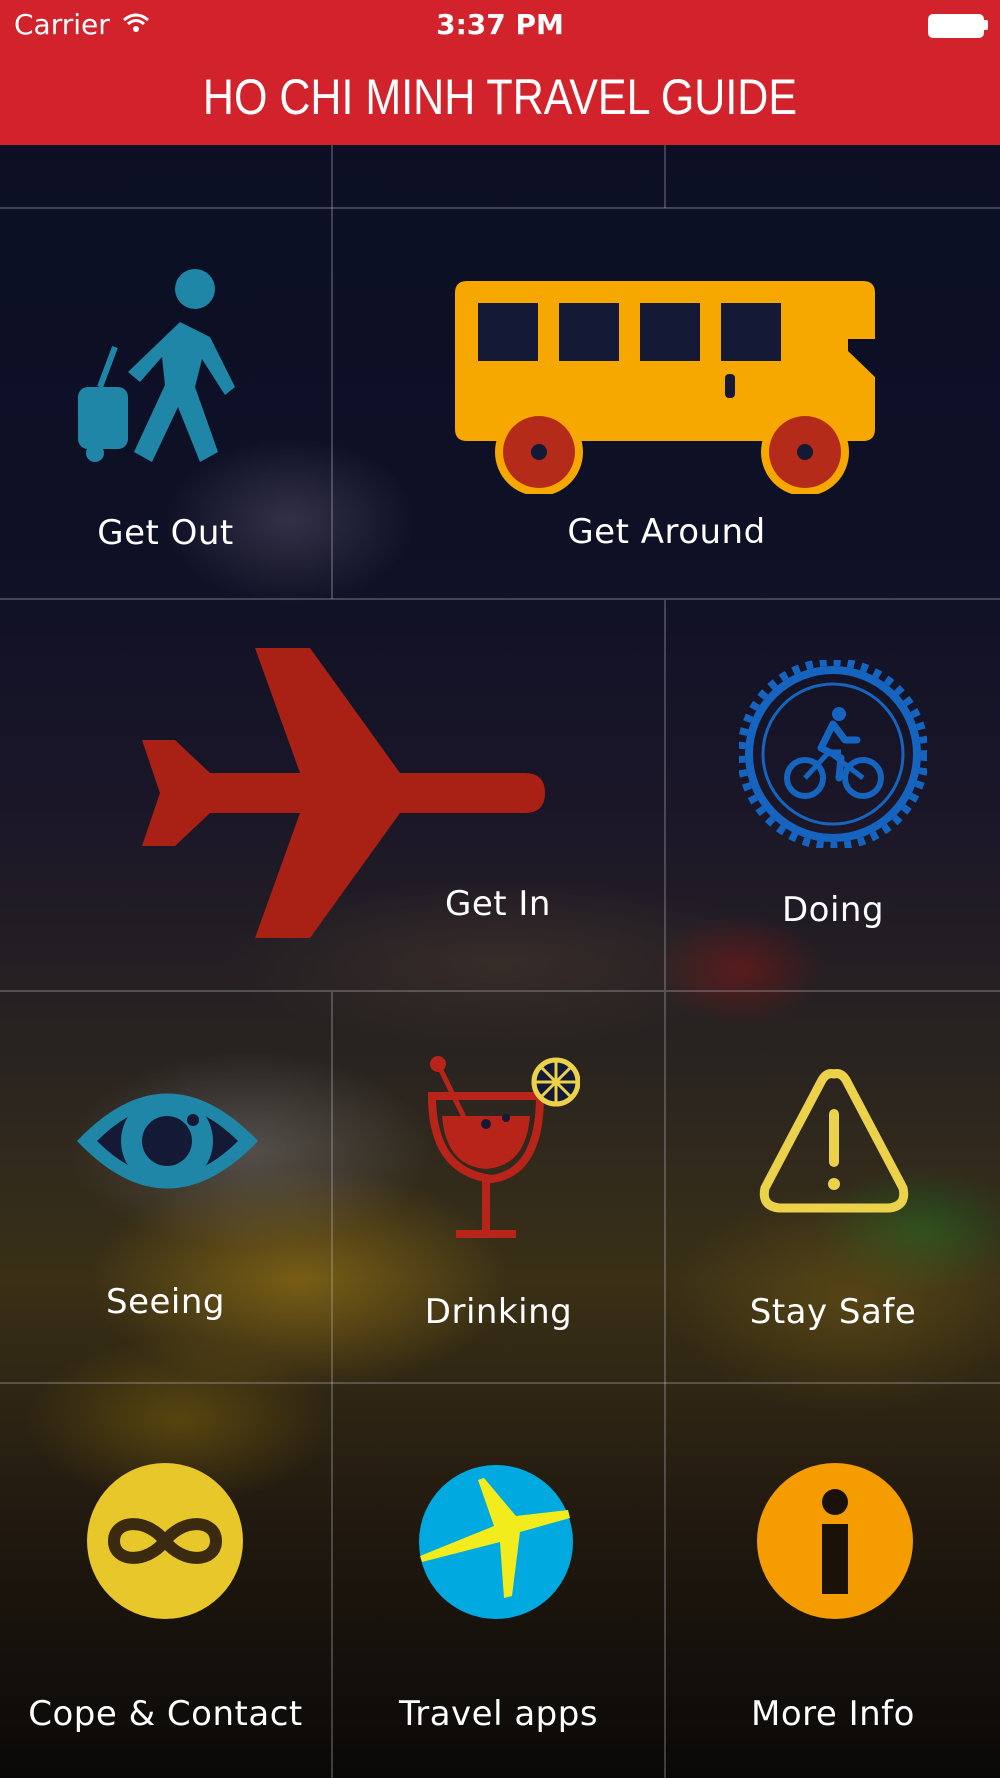  I want to click on app-header: Carrier 3:37 PM HO CHI MINH TRAVEL GUIDE, so click(500, 72).